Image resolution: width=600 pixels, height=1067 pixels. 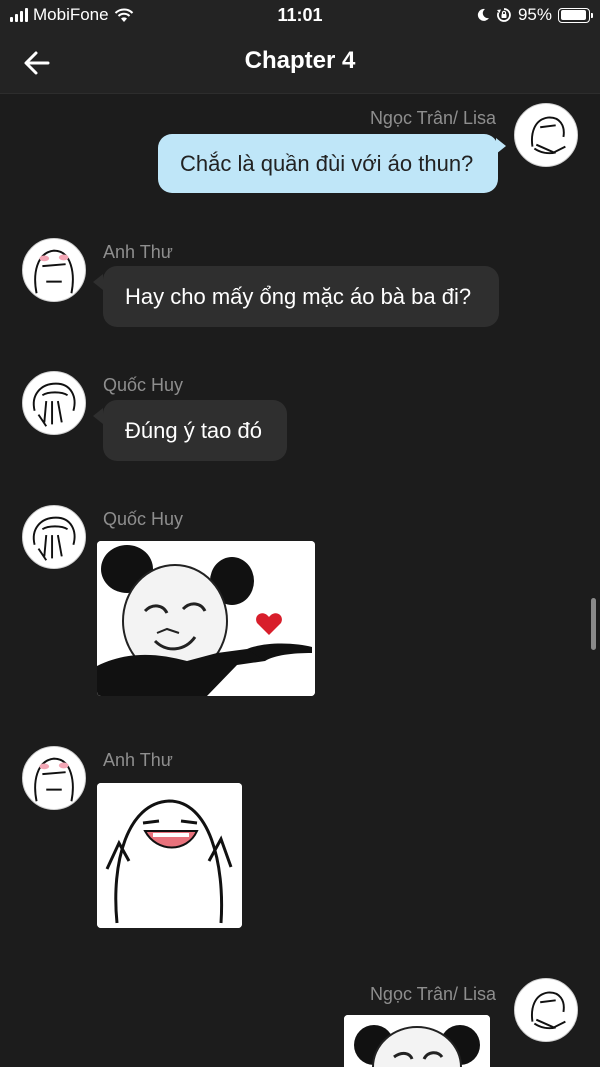 I want to click on panda-meme-heart-sticker, so click(x=206, y=618).